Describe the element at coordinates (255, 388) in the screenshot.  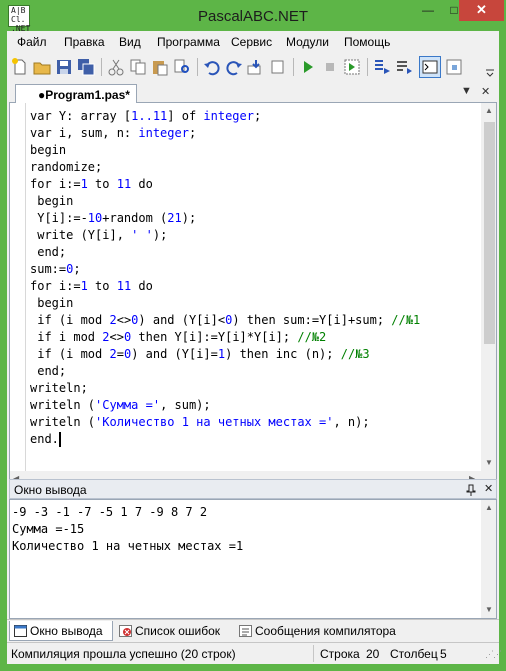
I see `code-line: writeln;` at that location.